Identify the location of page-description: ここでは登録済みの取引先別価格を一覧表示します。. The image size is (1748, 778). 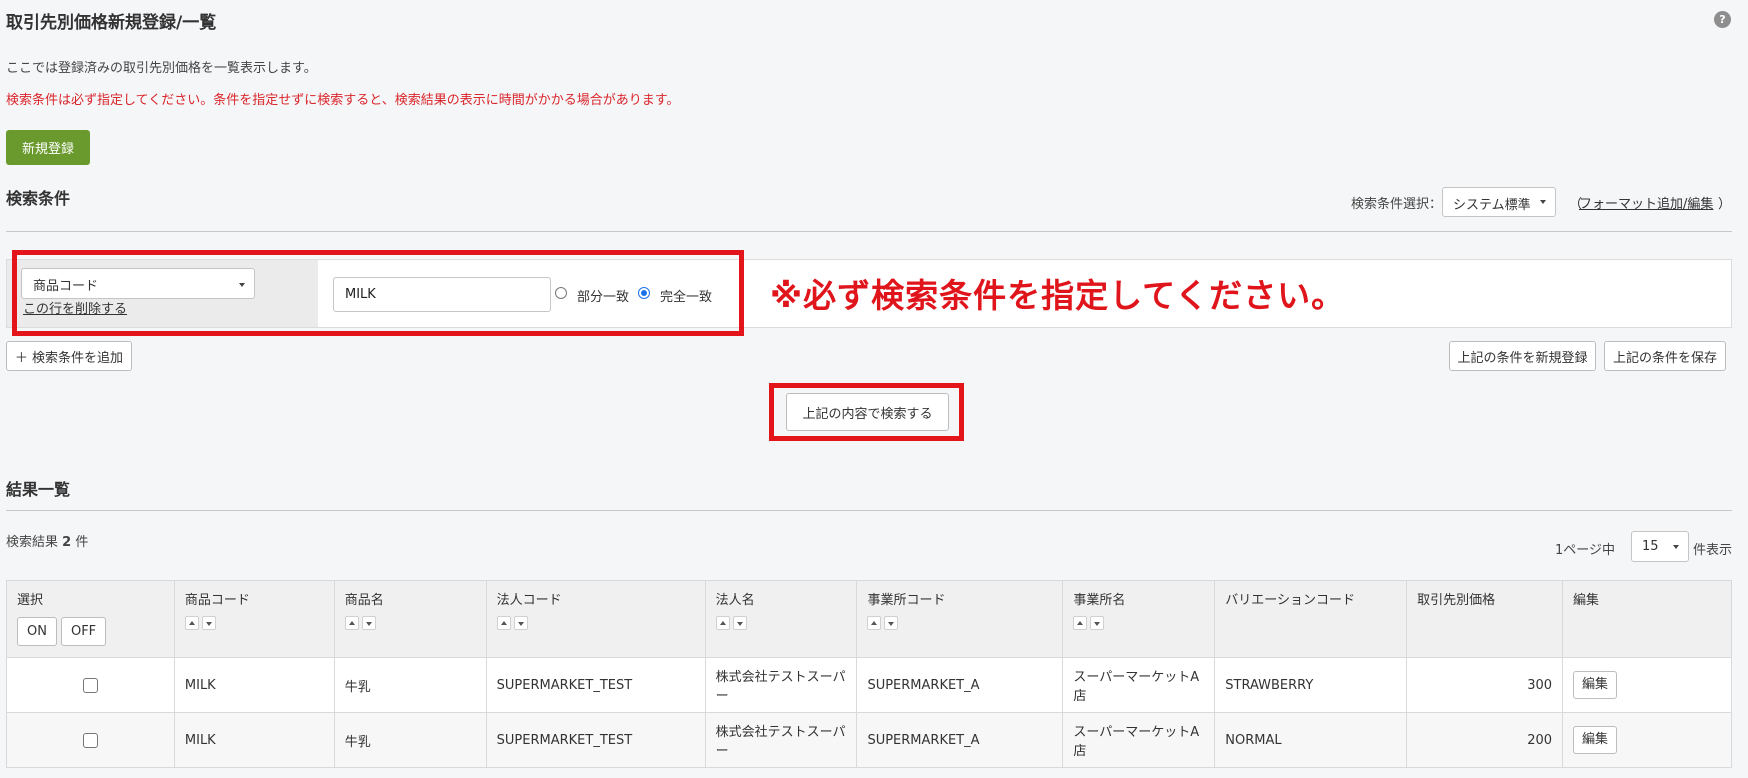
(161, 68).